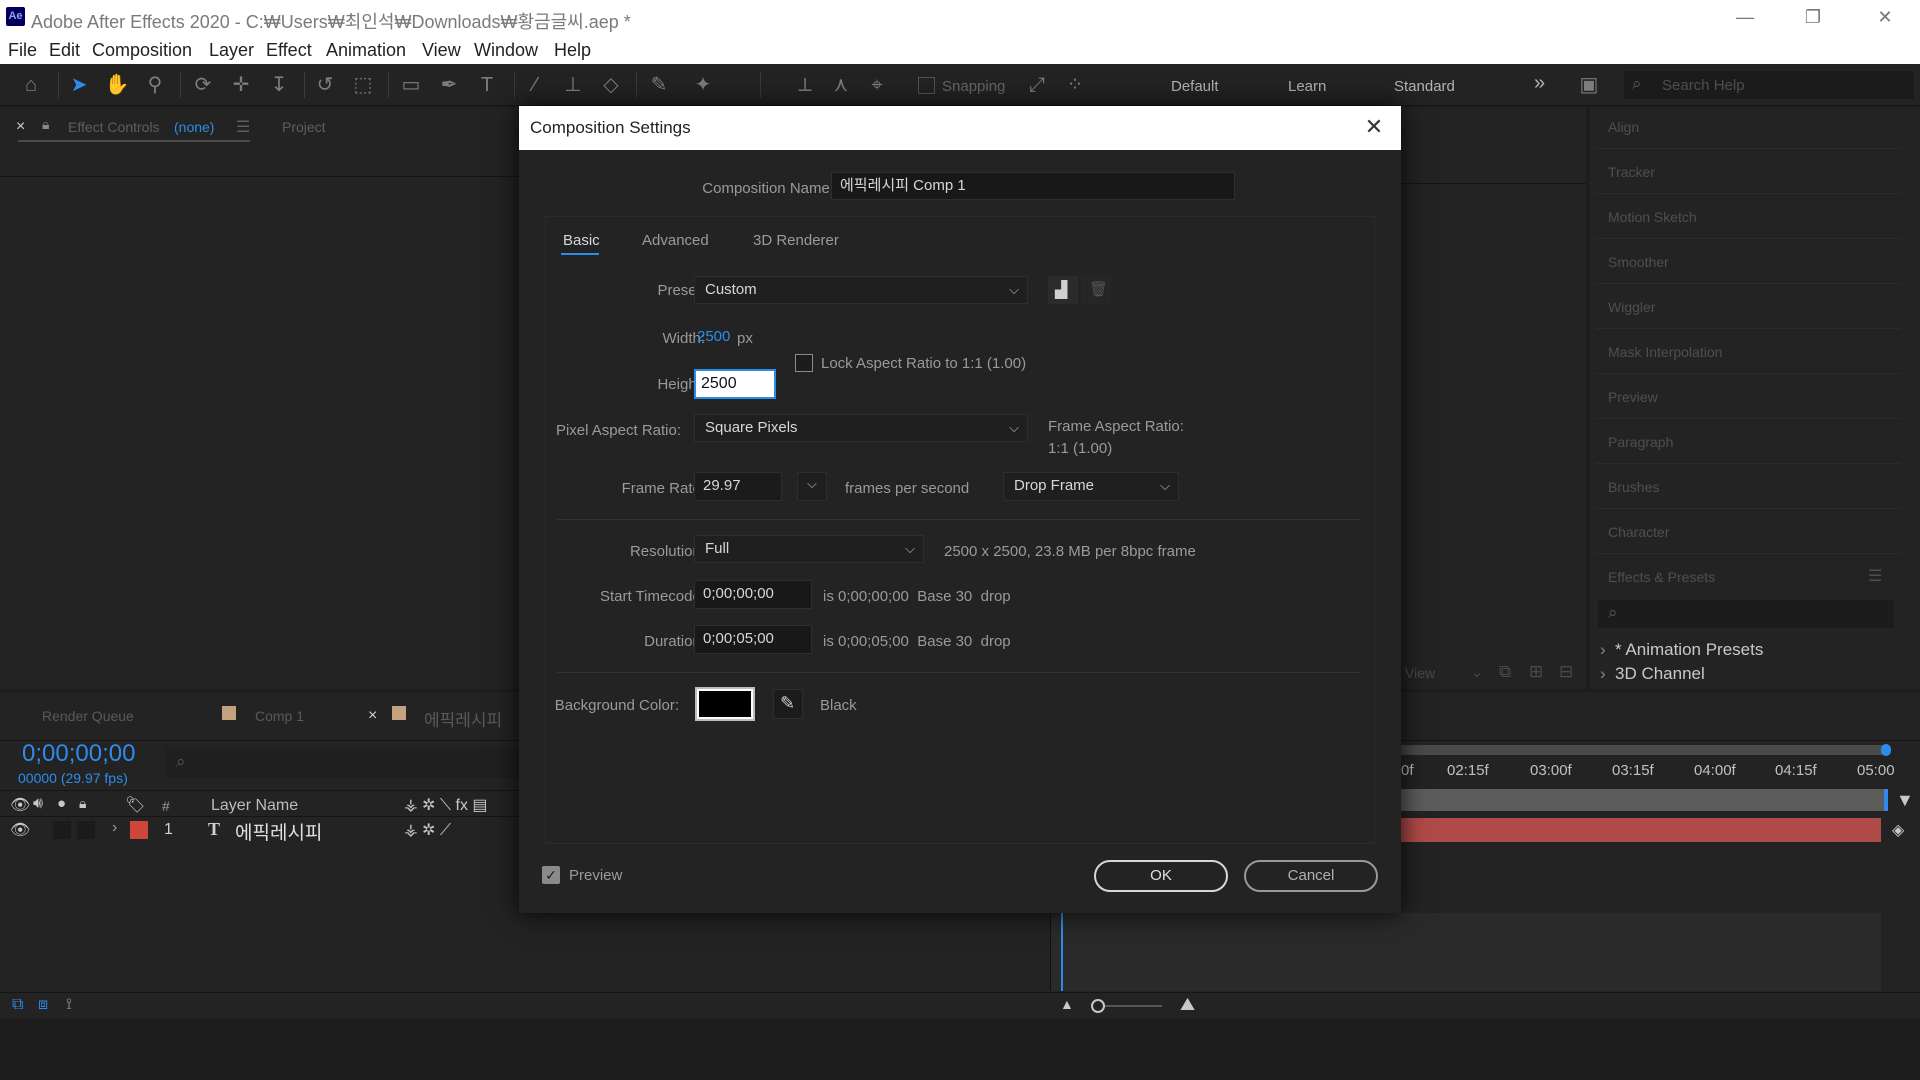 Image resolution: width=1920 pixels, height=1080 pixels. What do you see at coordinates (753, 639) in the screenshot?
I see `duration-input: 0;00;05;00` at bounding box center [753, 639].